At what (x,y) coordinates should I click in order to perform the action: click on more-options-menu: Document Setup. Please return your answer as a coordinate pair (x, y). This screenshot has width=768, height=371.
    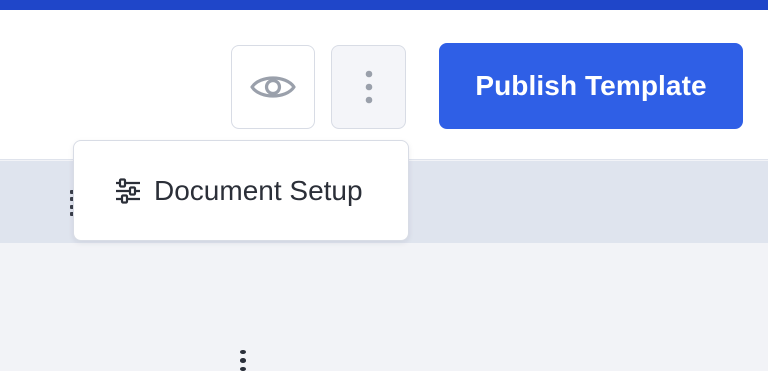
    Looking at the image, I should click on (241, 190).